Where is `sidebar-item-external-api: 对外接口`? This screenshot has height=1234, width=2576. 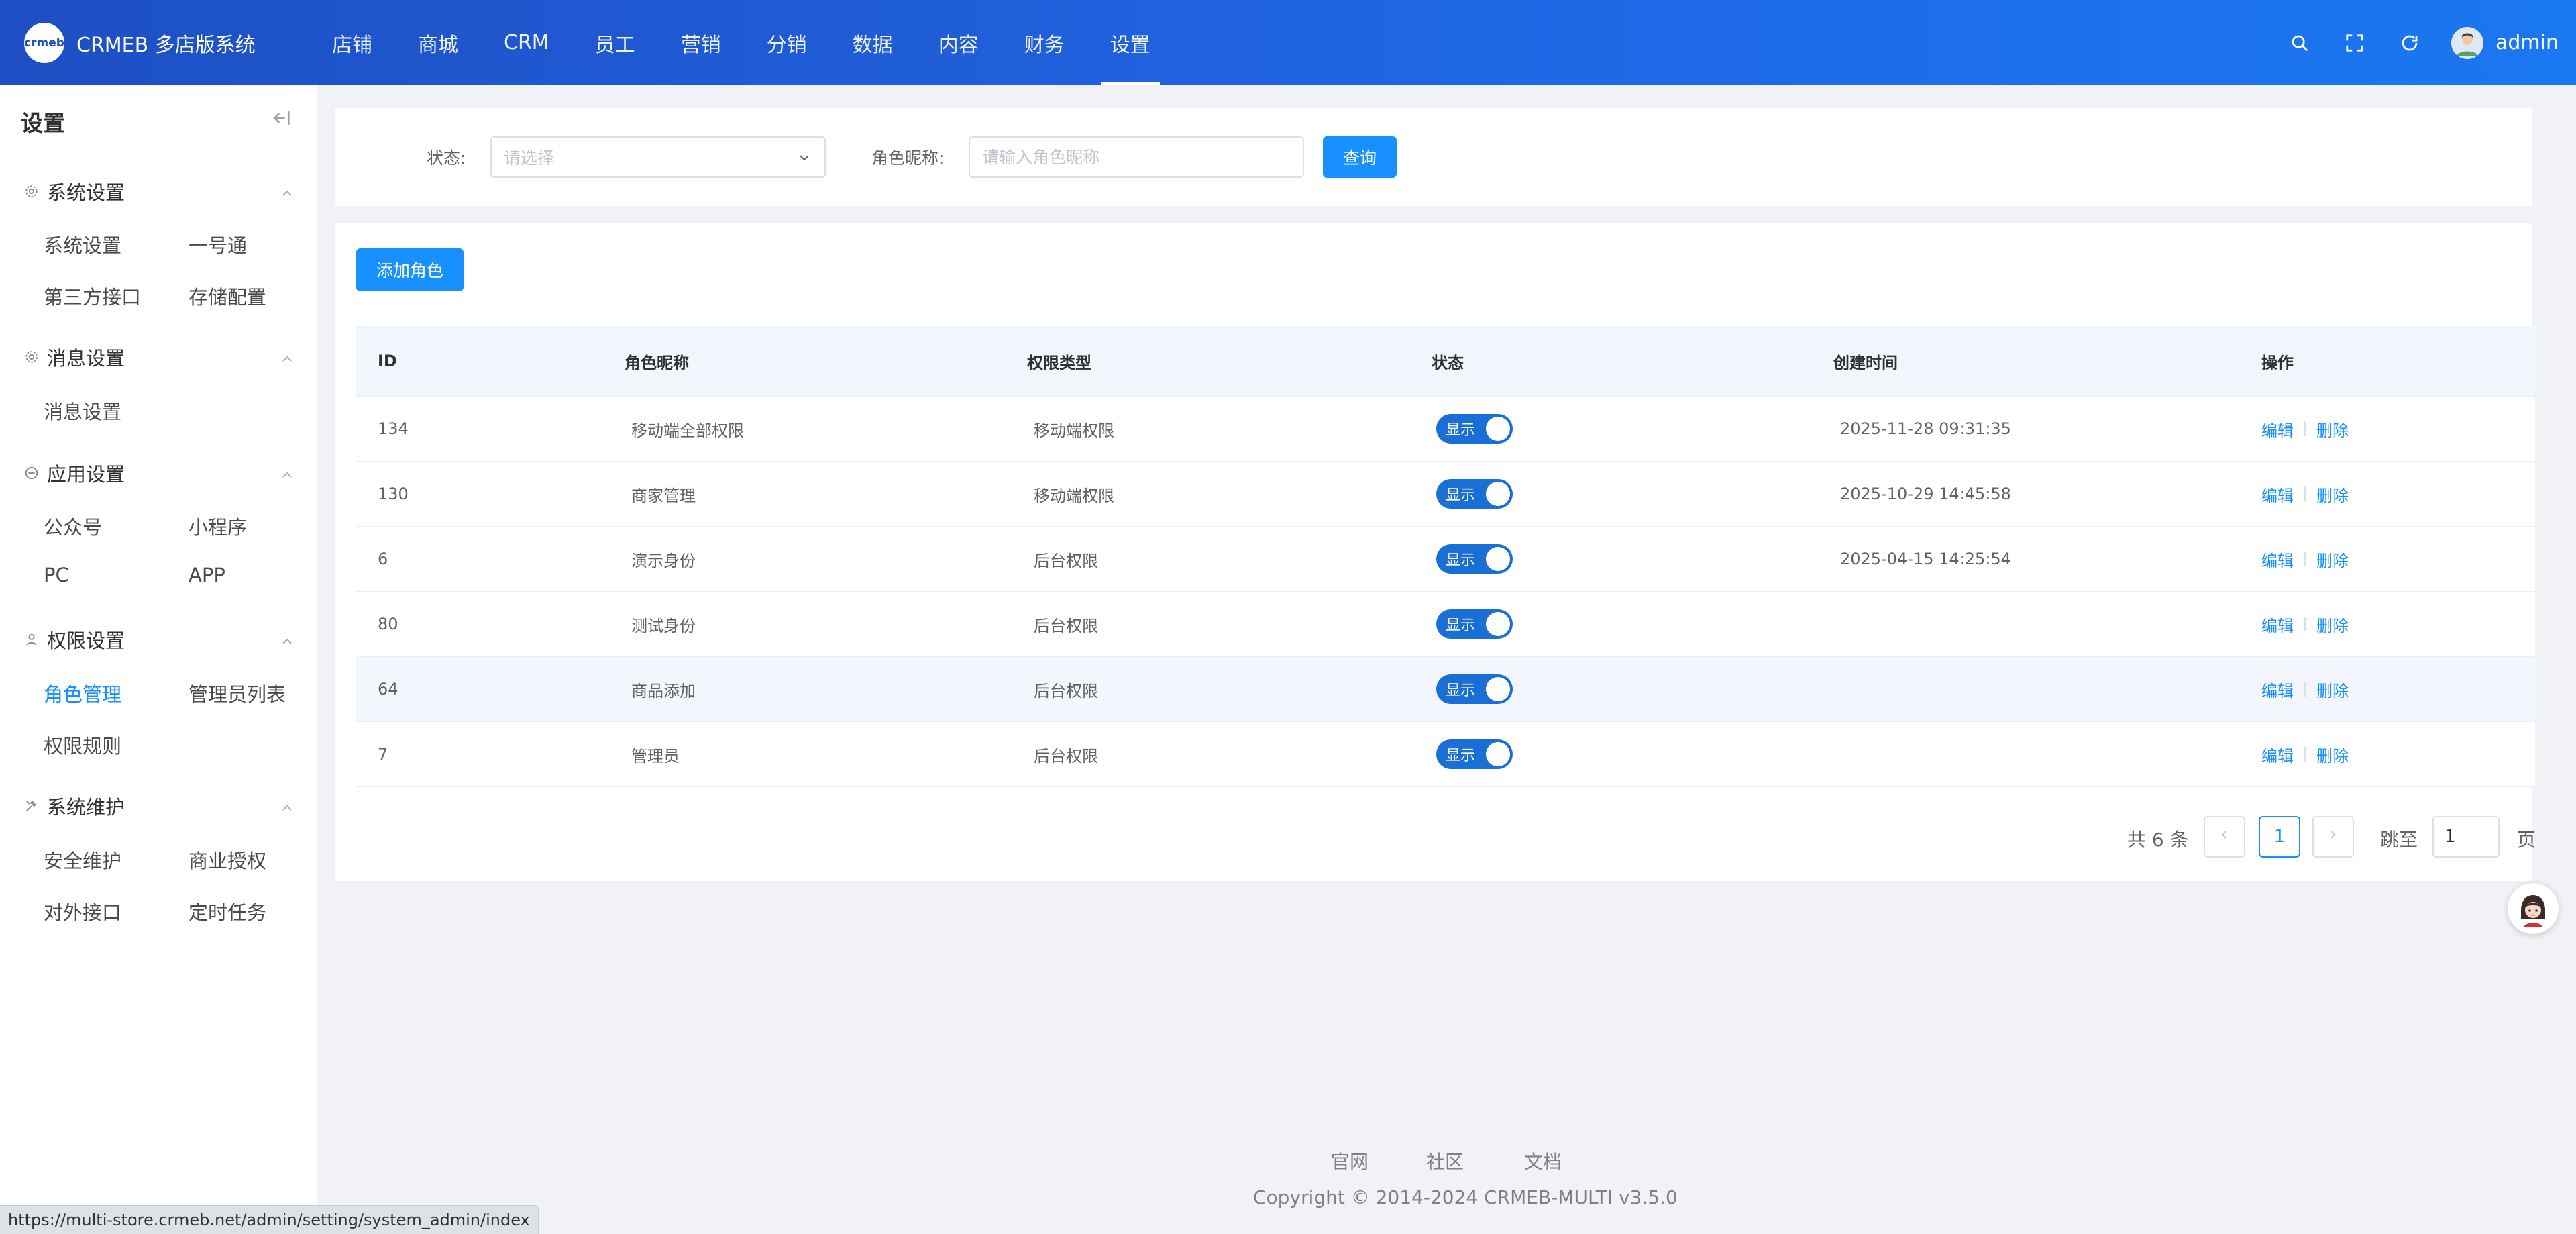
sidebar-item-external-api: 对外接口 is located at coordinates (82, 911).